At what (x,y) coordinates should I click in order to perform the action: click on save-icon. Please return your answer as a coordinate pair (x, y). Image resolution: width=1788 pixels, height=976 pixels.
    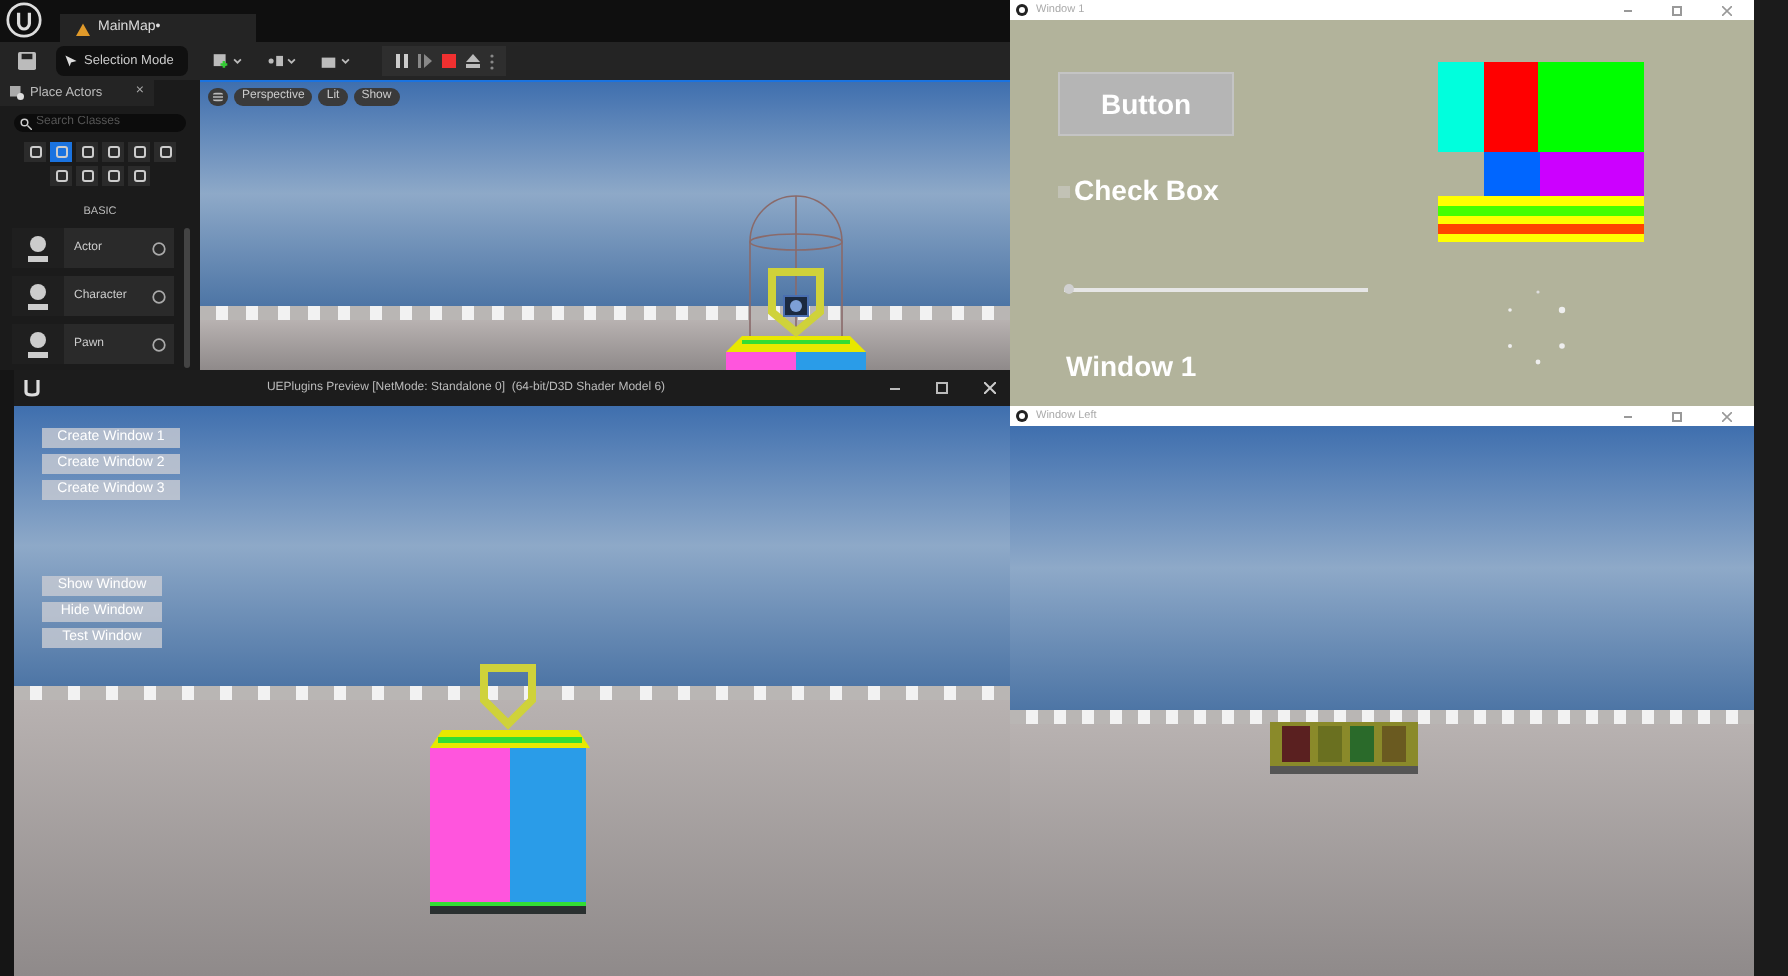
    Looking at the image, I should click on (27, 61).